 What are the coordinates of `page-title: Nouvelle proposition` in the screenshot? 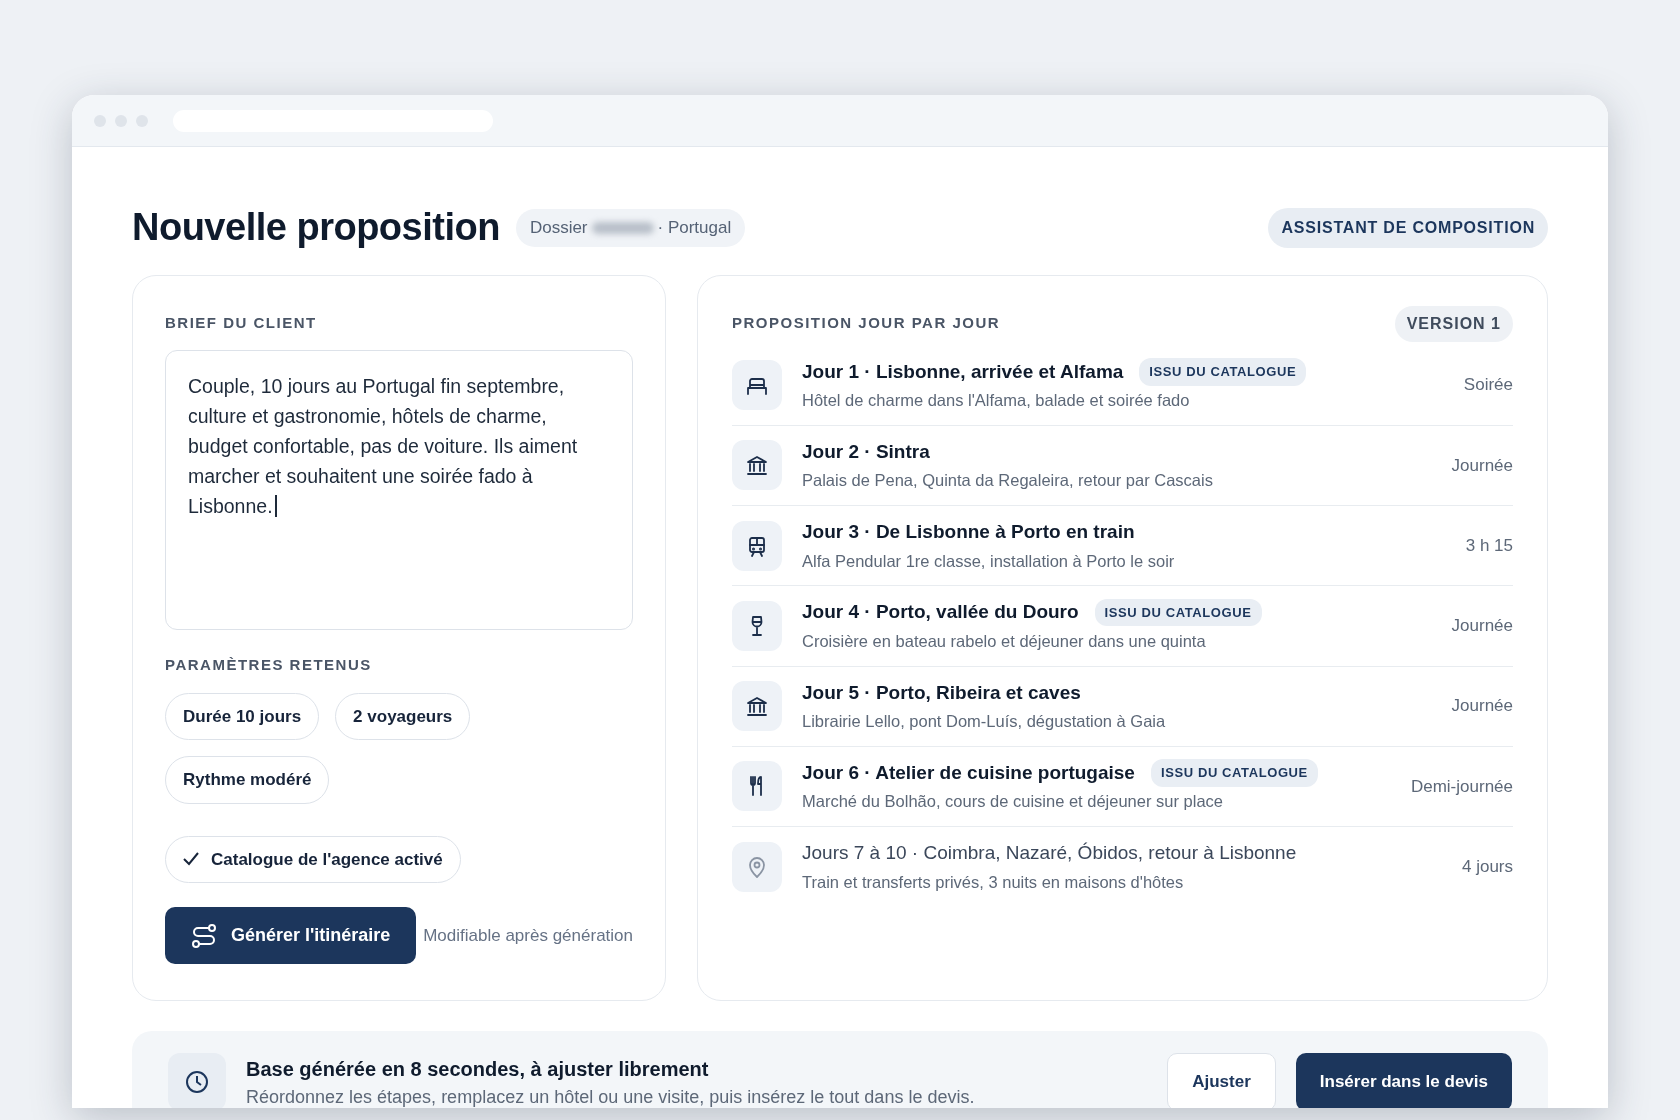 It's located at (316, 227).